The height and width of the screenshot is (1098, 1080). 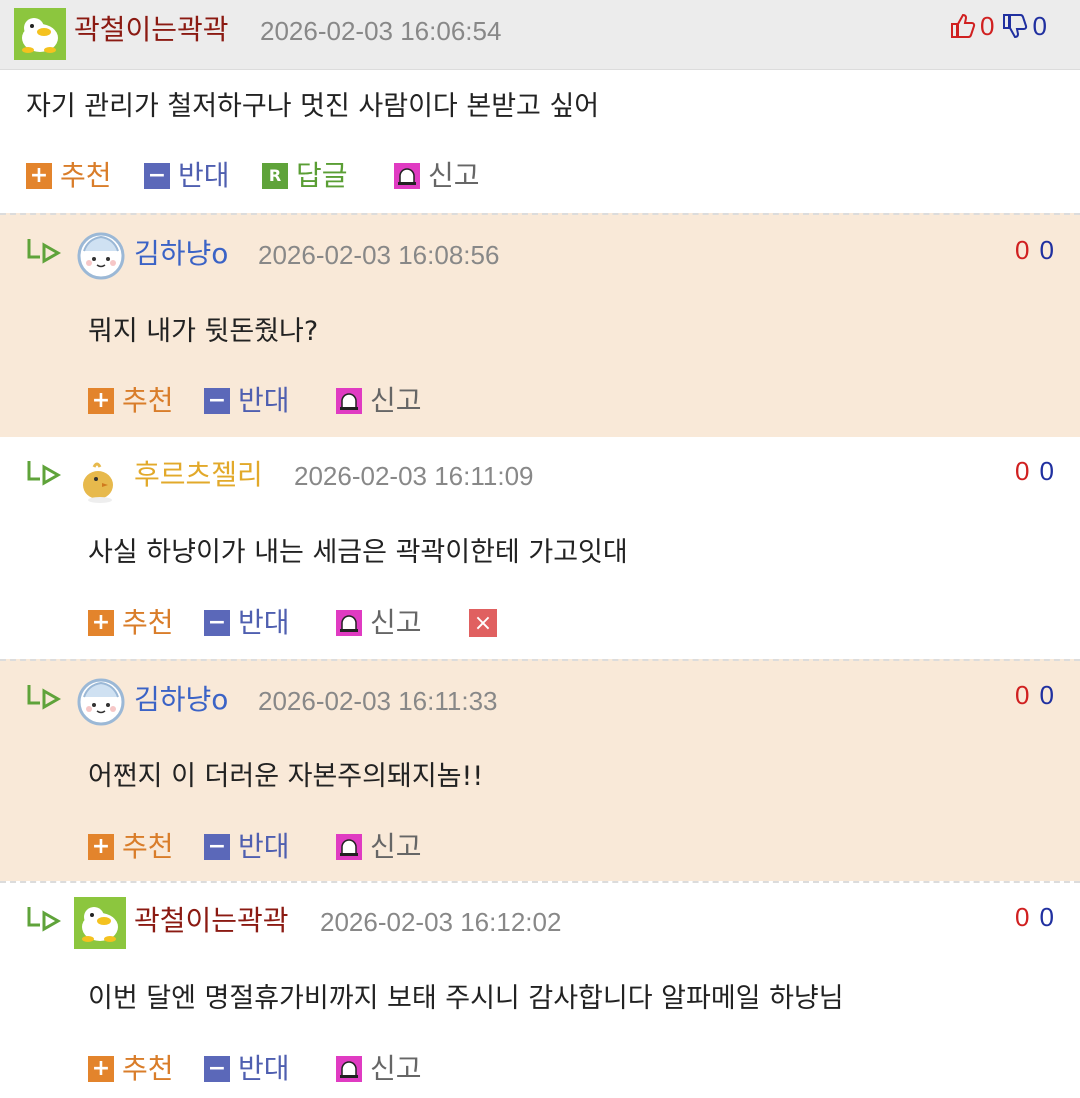 I want to click on comment-4-body: 어쩐지 이 더러운 자본주의돼지놈!!, so click(x=286, y=776).